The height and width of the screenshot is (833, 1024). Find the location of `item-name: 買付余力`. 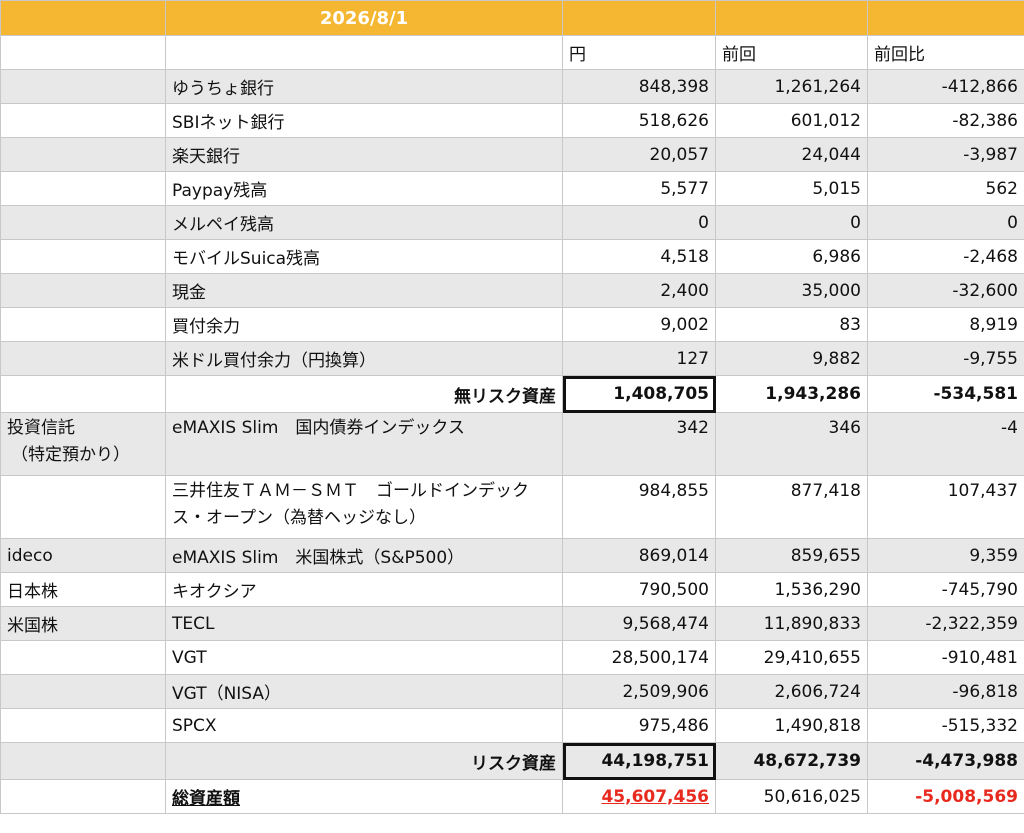

item-name: 買付余力 is located at coordinates (364, 324).